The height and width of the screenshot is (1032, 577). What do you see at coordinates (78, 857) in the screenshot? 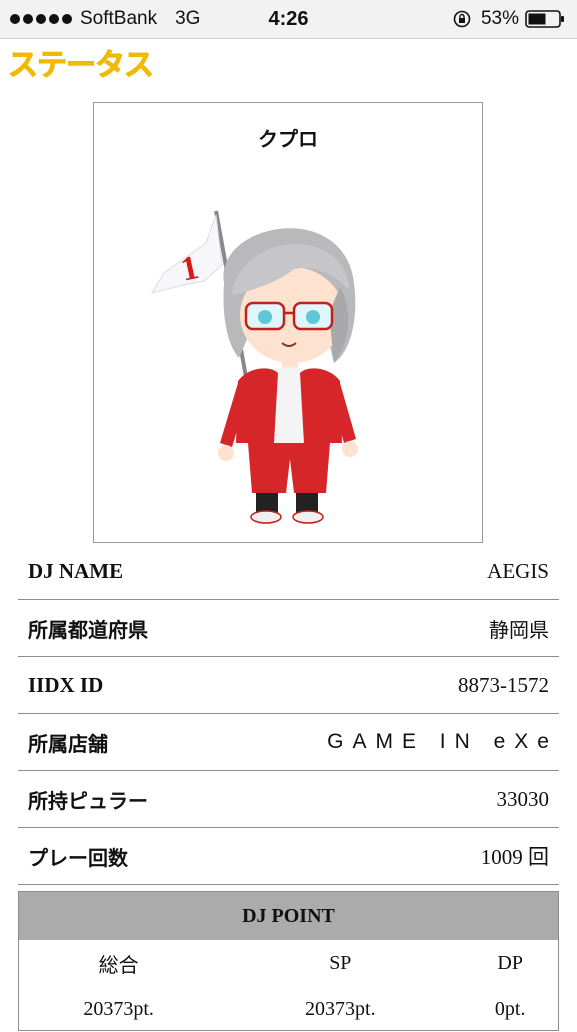
I see `info-label: プレー回数` at bounding box center [78, 857].